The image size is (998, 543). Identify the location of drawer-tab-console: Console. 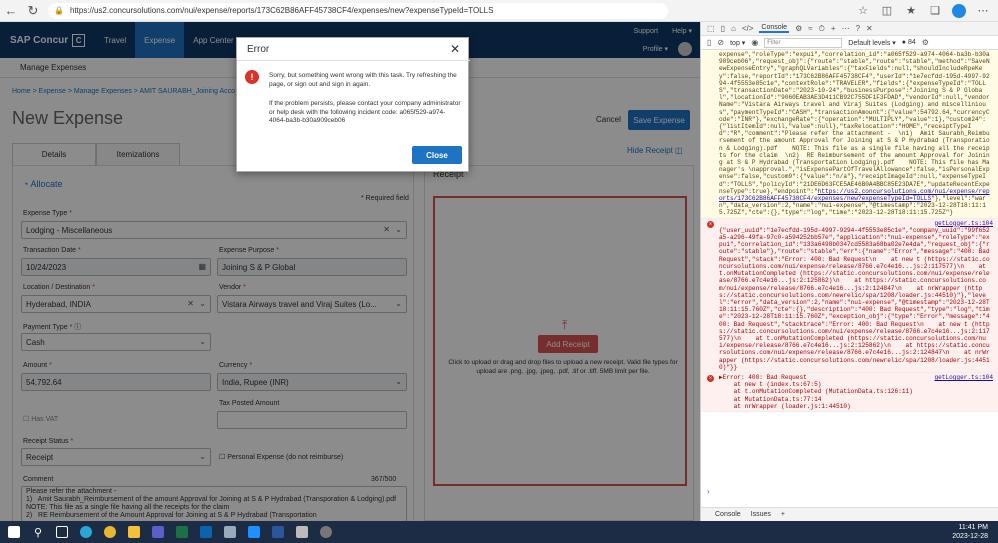
(728, 514).